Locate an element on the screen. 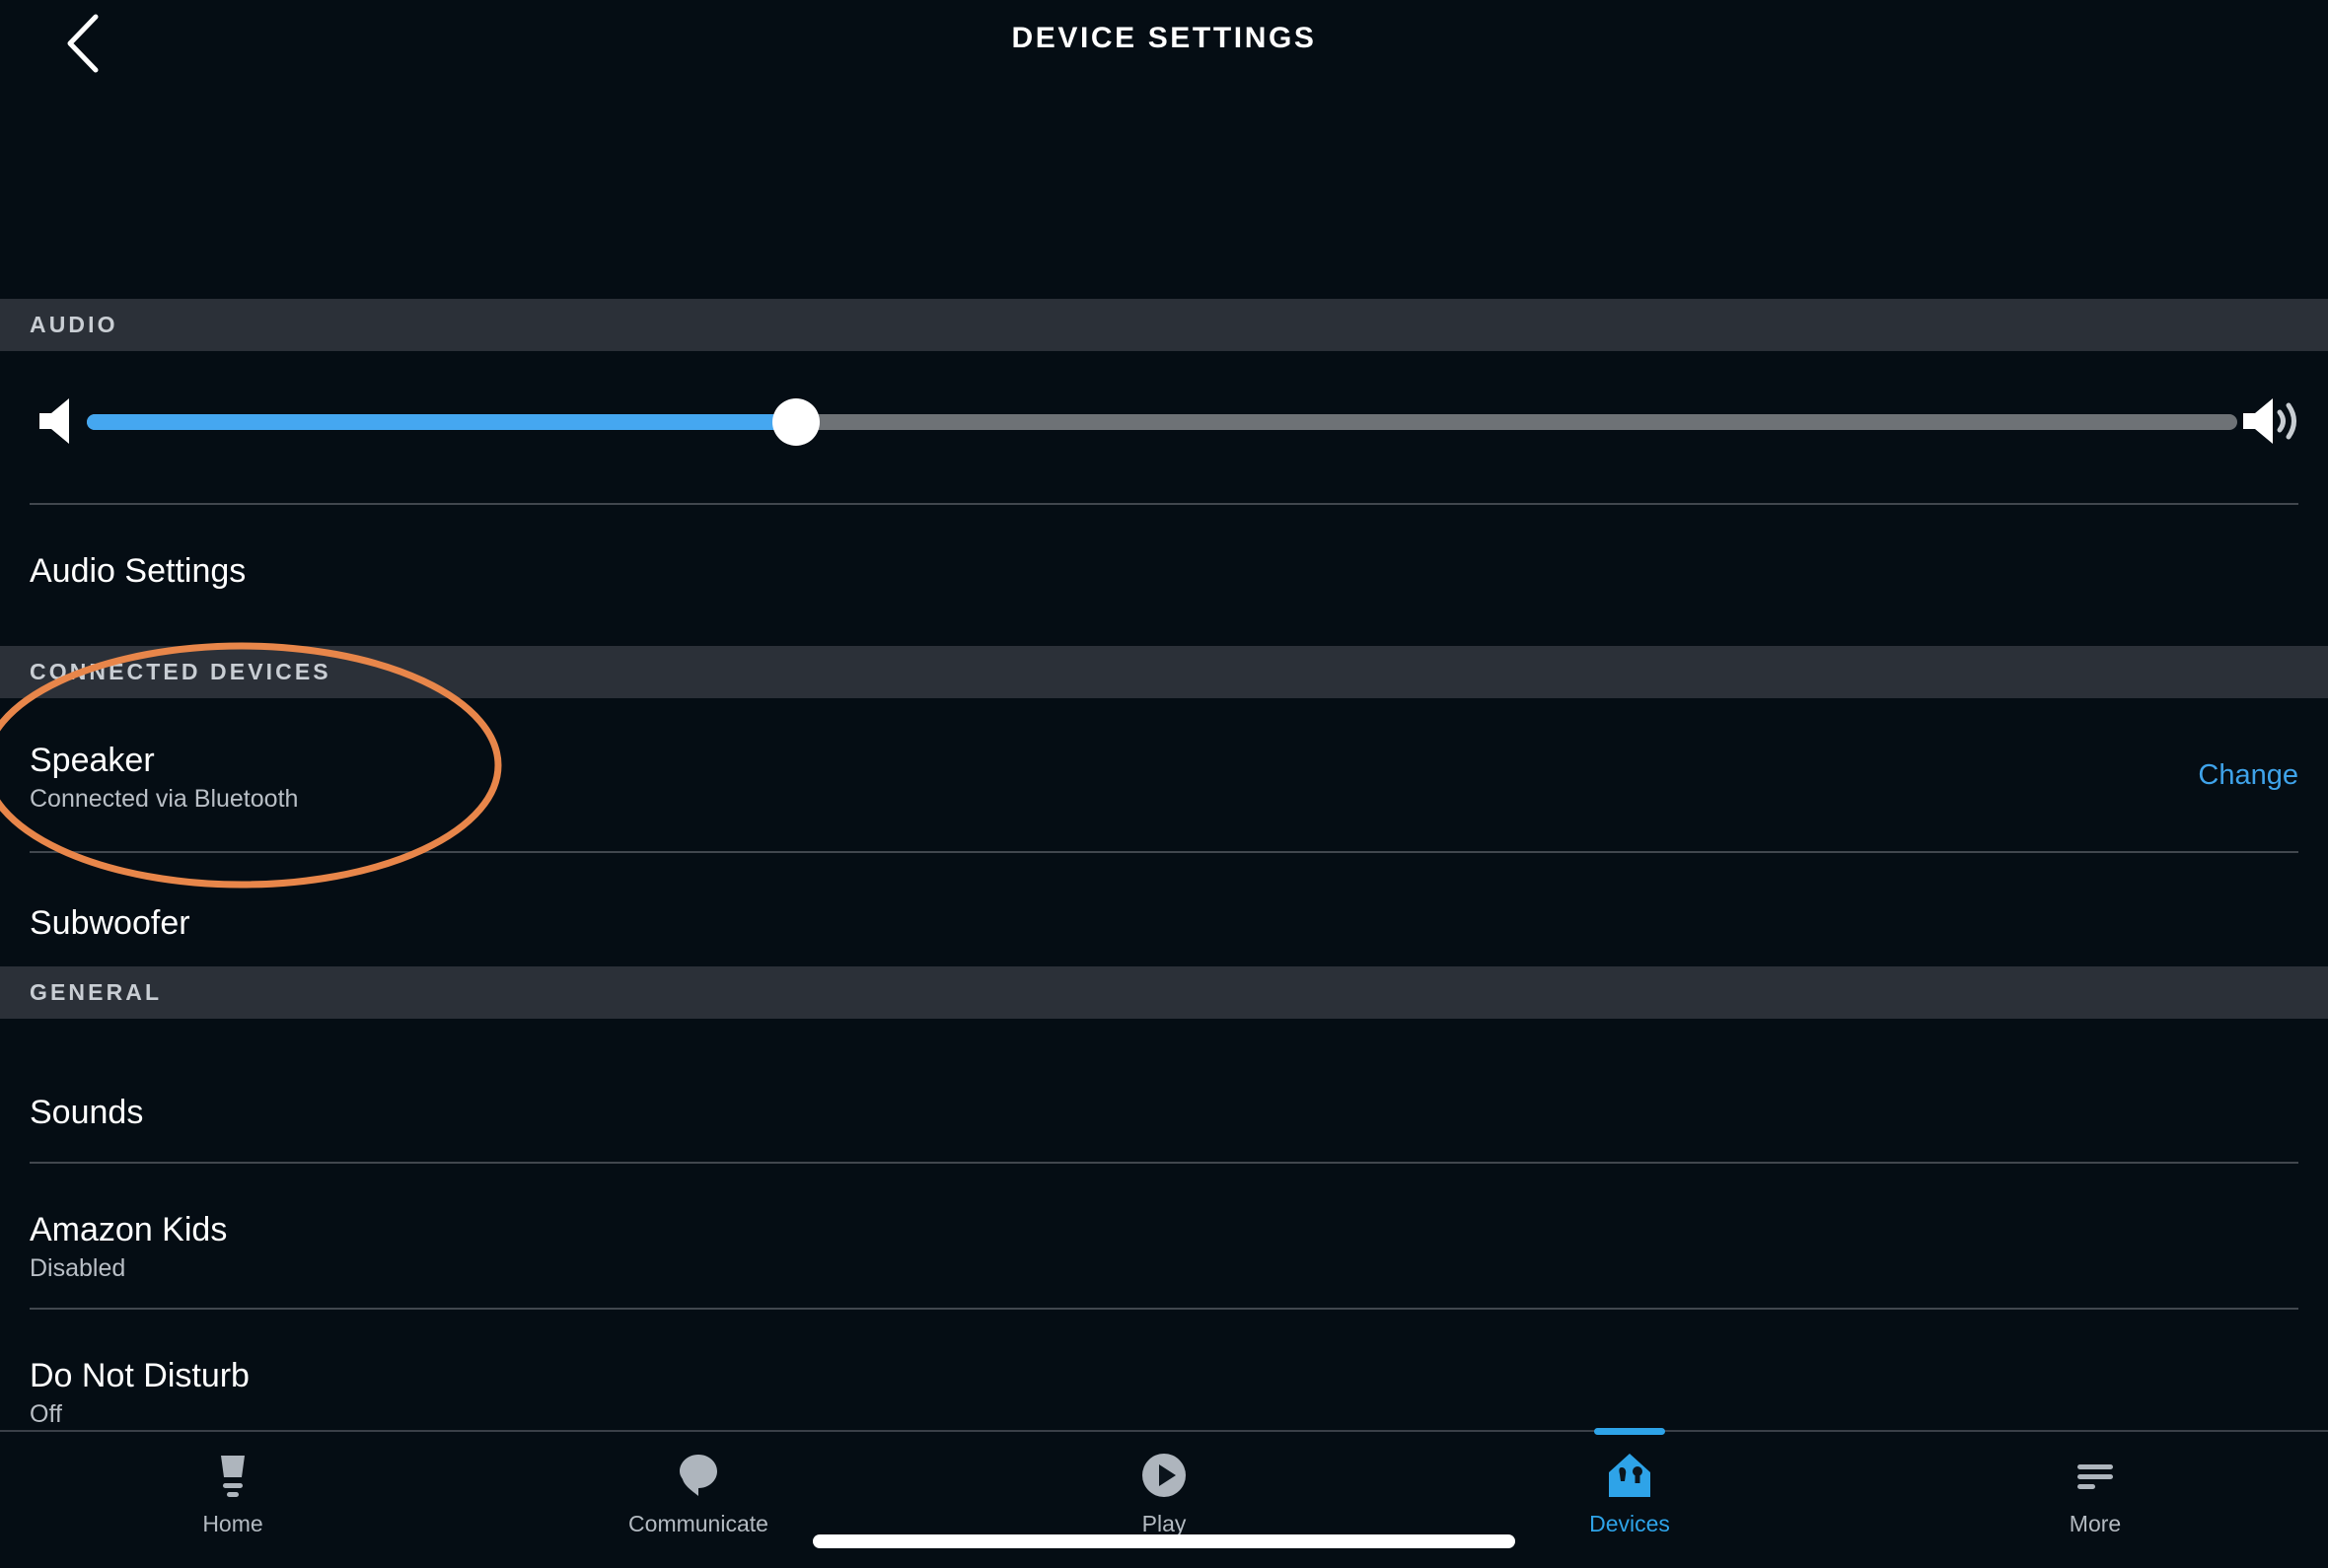 This screenshot has height=1568, width=2328. volume-control-row is located at coordinates (1164, 434).